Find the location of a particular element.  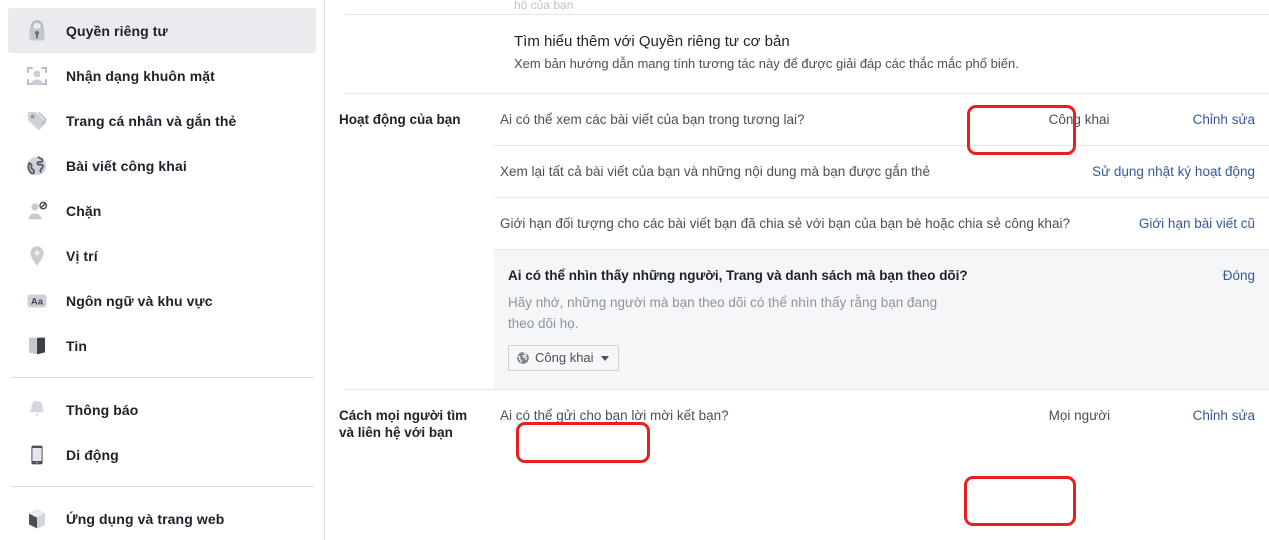

setting-question: Ai có thể gửi cho bạn lời mời kết bạn? is located at coordinates (614, 415).